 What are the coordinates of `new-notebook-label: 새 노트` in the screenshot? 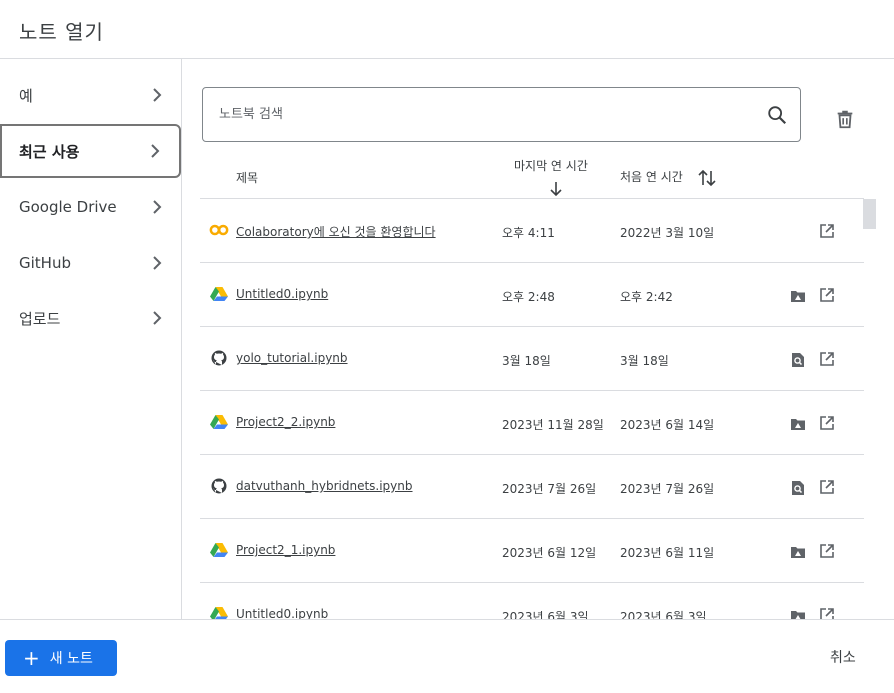 It's located at (71, 659).